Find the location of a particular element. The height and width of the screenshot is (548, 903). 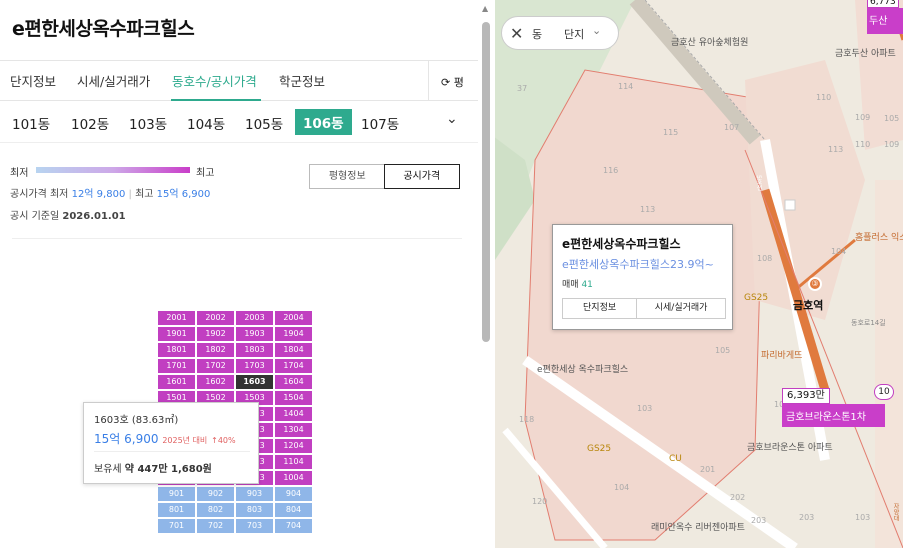

unit-cell: 904 is located at coordinates (293, 494).